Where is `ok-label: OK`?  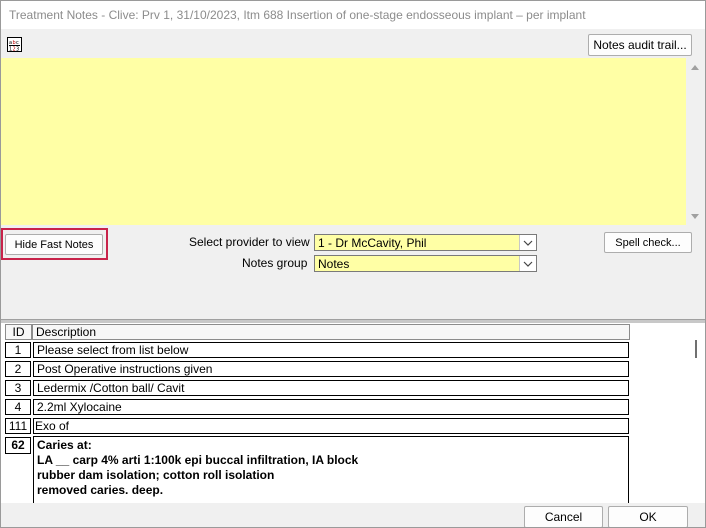 ok-label: OK is located at coordinates (648, 517).